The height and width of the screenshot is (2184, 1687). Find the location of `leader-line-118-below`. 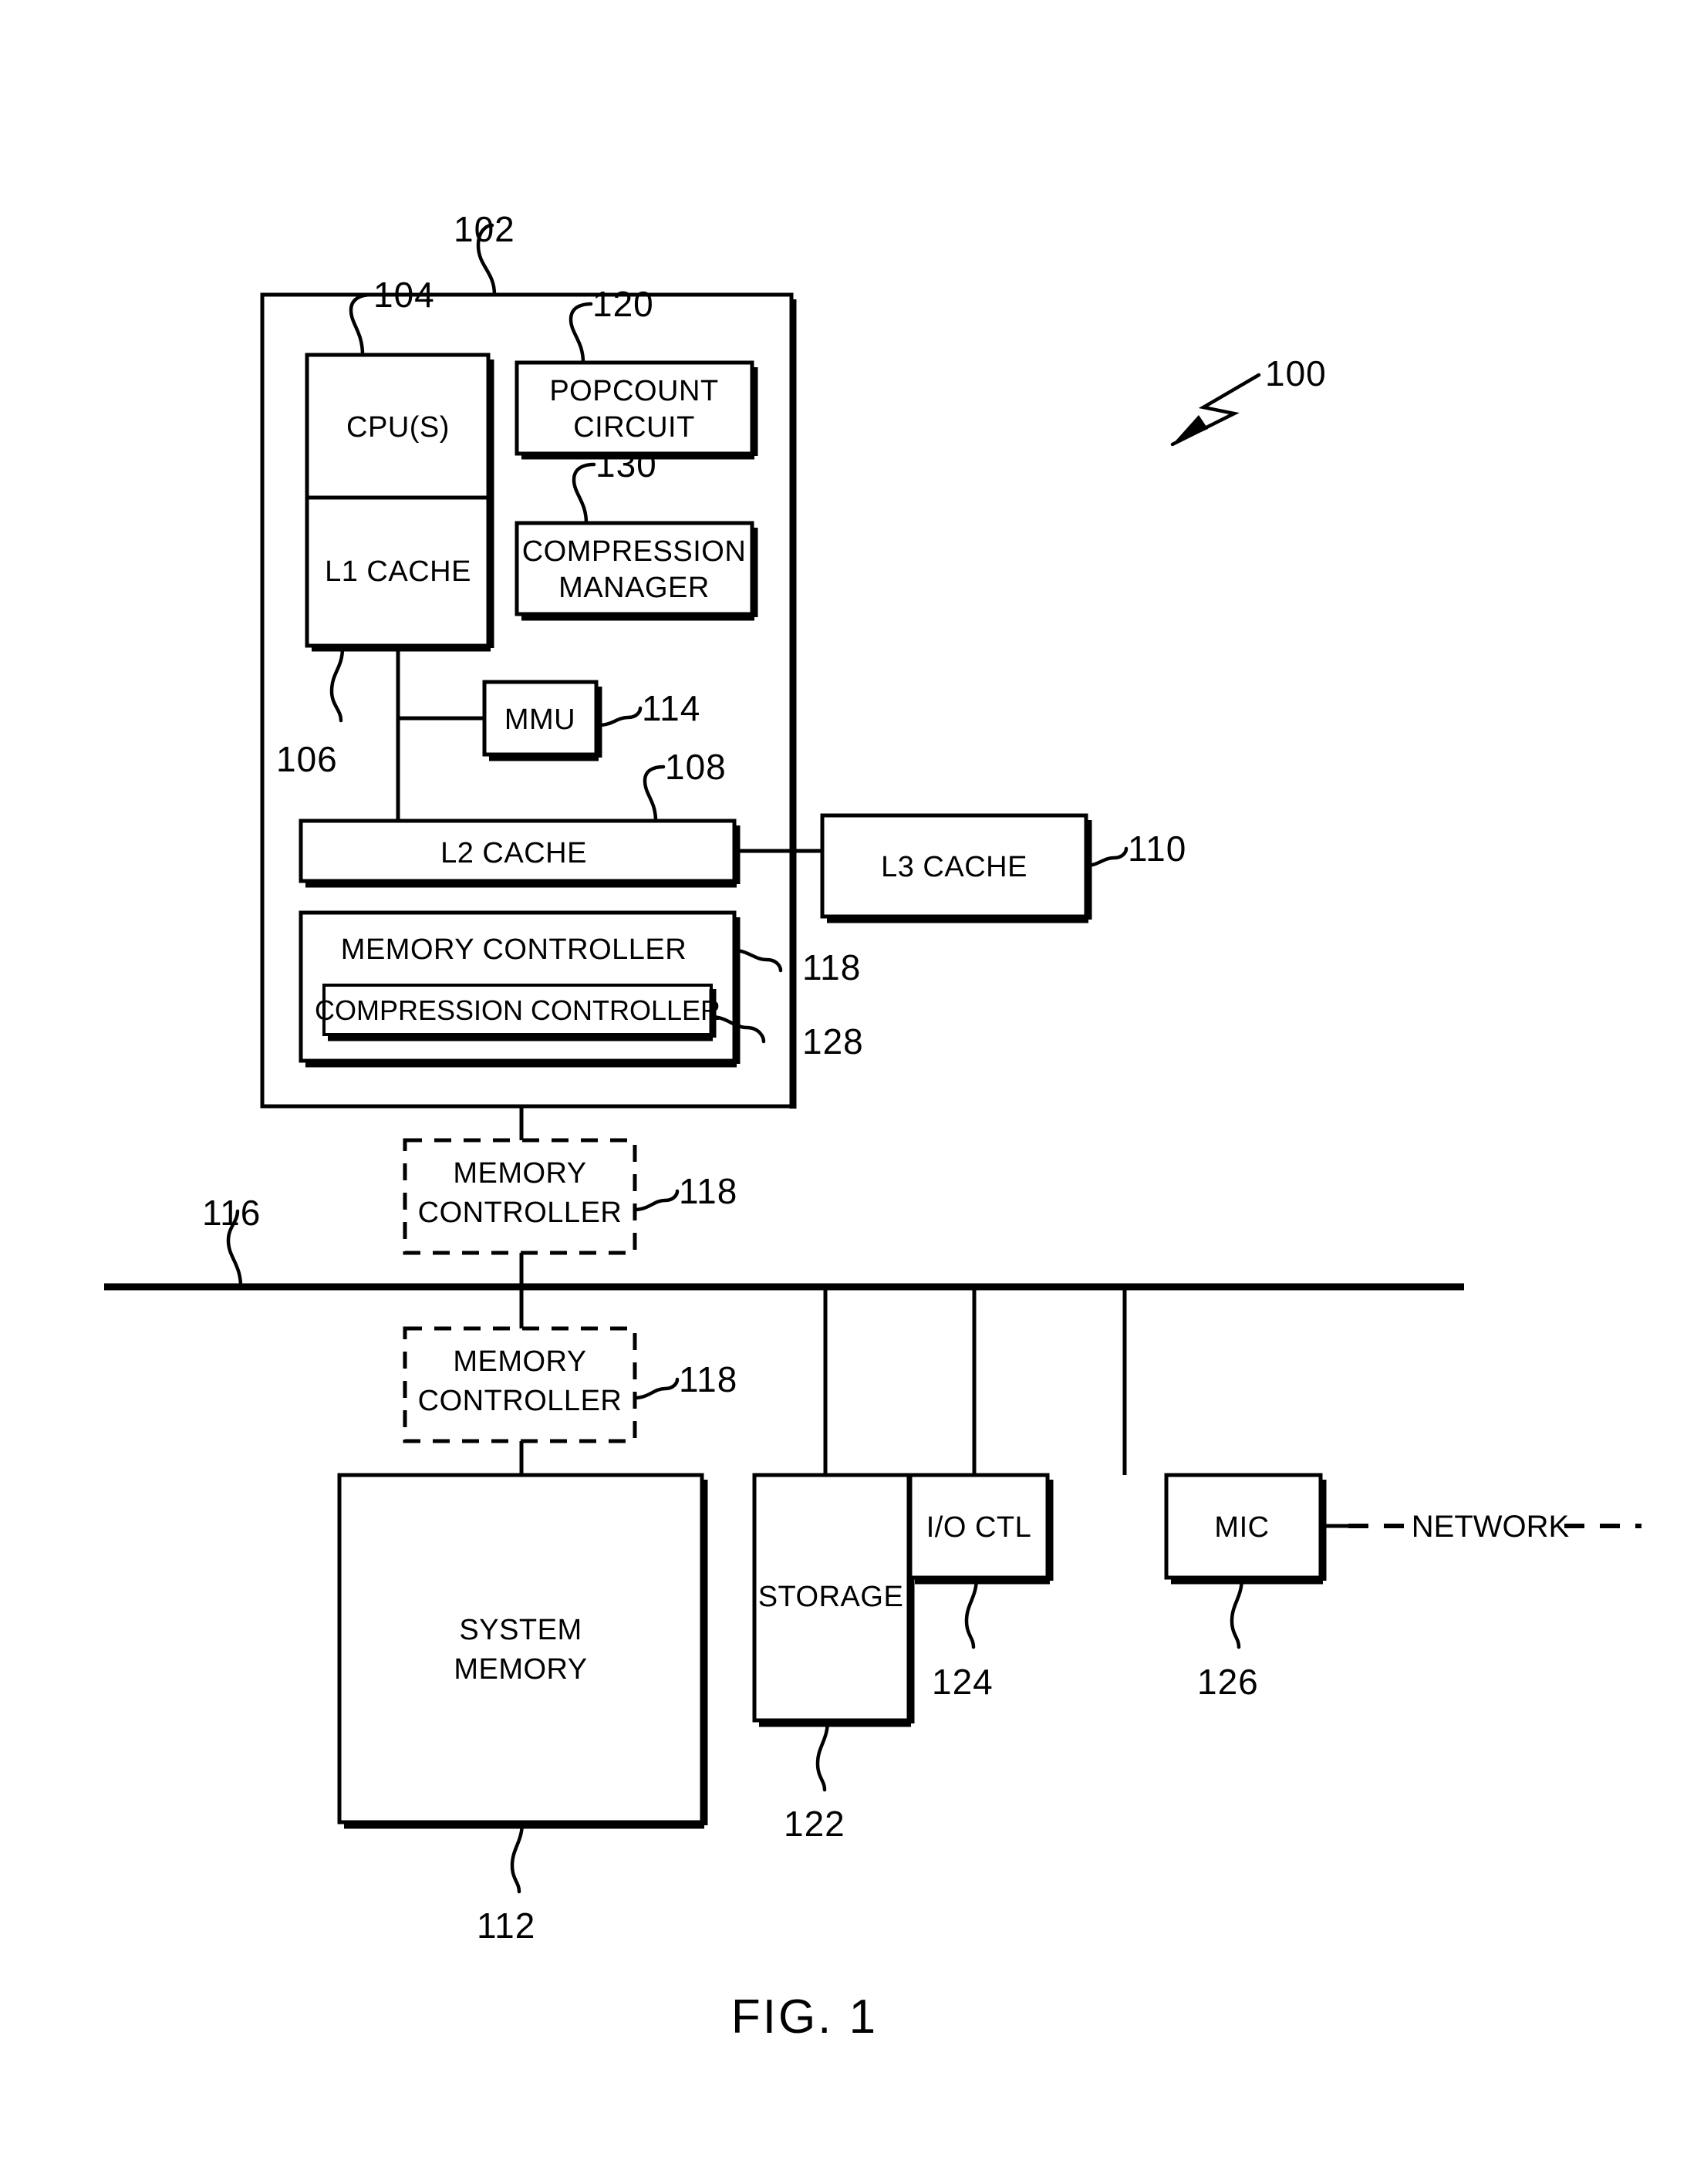

leader-line-118-below is located at coordinates (657, 1388).